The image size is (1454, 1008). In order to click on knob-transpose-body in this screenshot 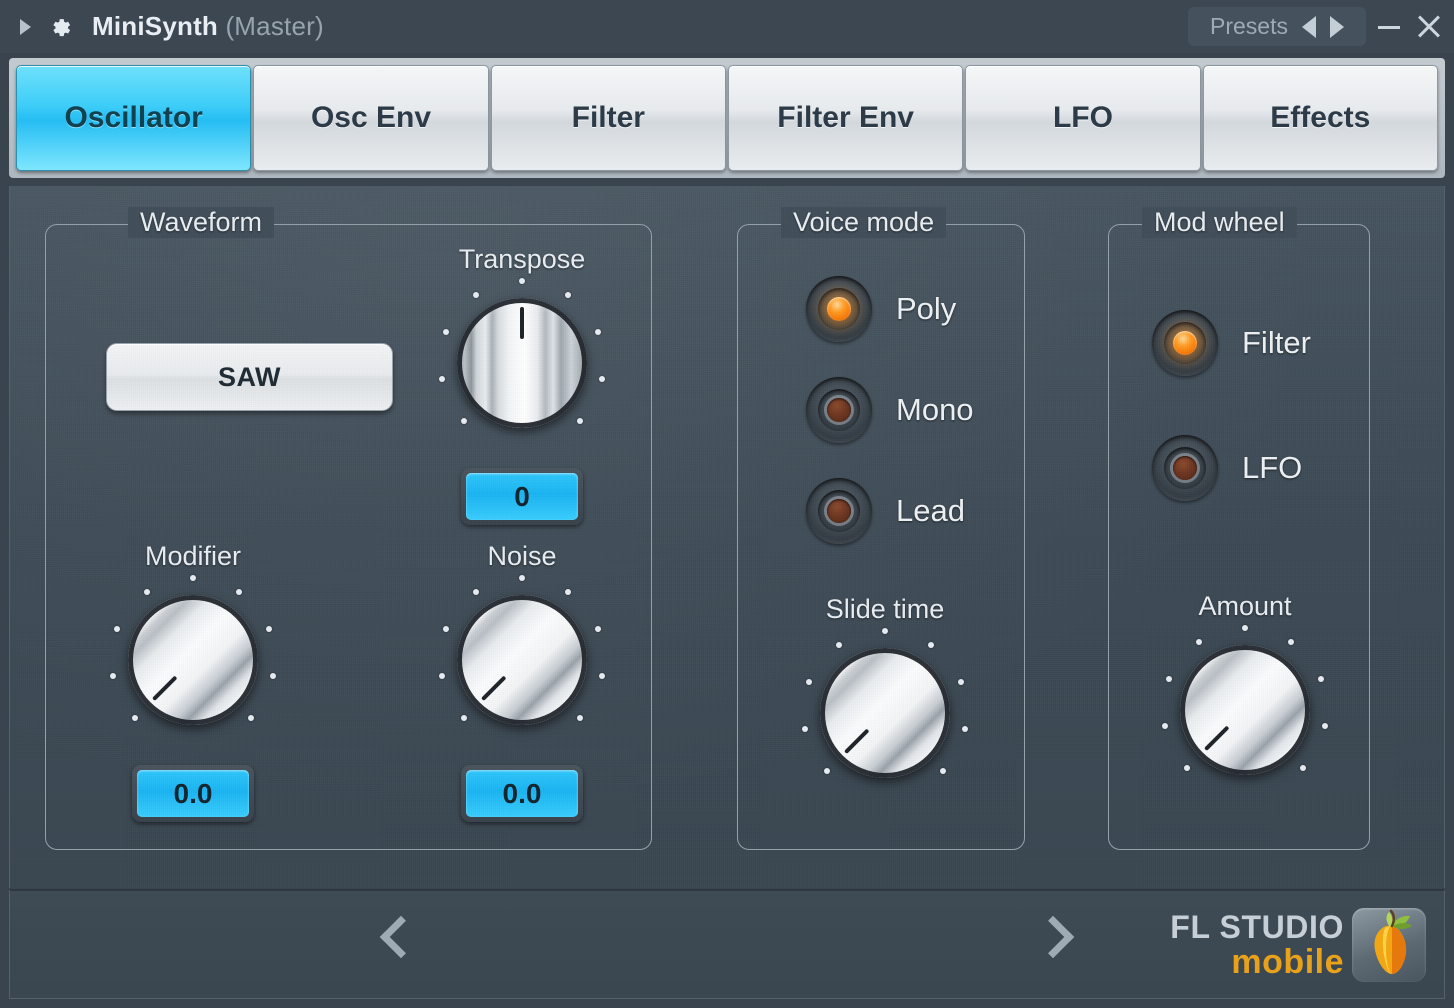, I will do `click(522, 363)`.